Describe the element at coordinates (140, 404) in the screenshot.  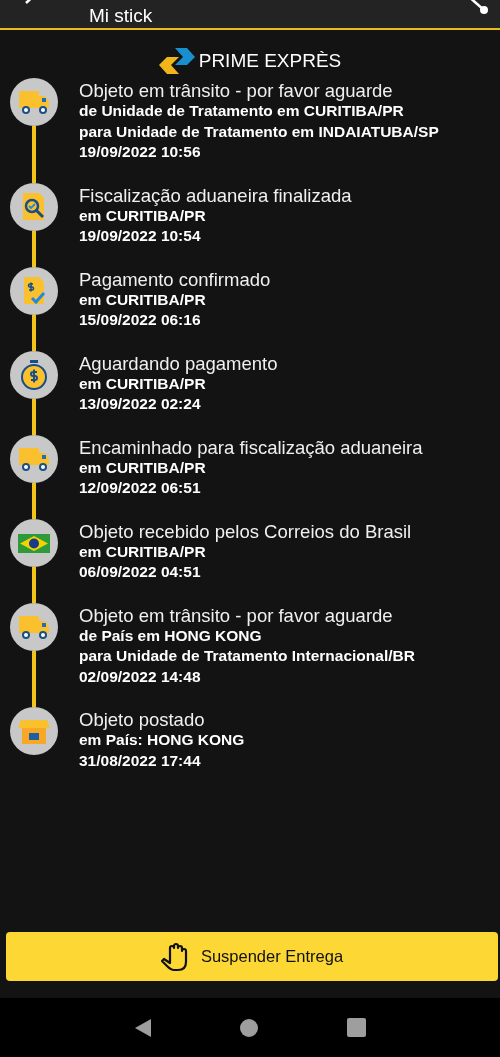
I see `event-time: 13/09/2022 02:24` at that location.